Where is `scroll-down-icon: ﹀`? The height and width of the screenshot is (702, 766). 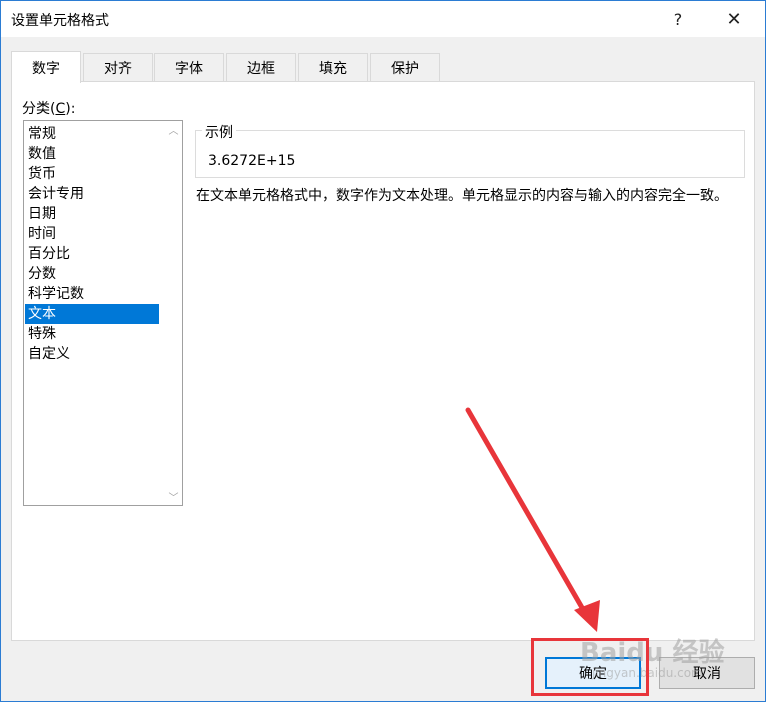
scroll-down-icon: ﹀ is located at coordinates (173, 496).